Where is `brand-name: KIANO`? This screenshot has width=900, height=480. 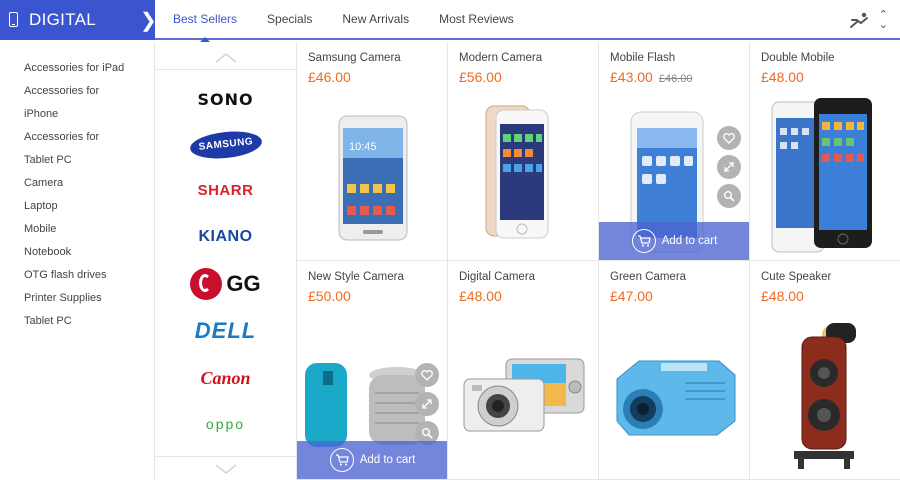 brand-name: KIANO is located at coordinates (225, 236).